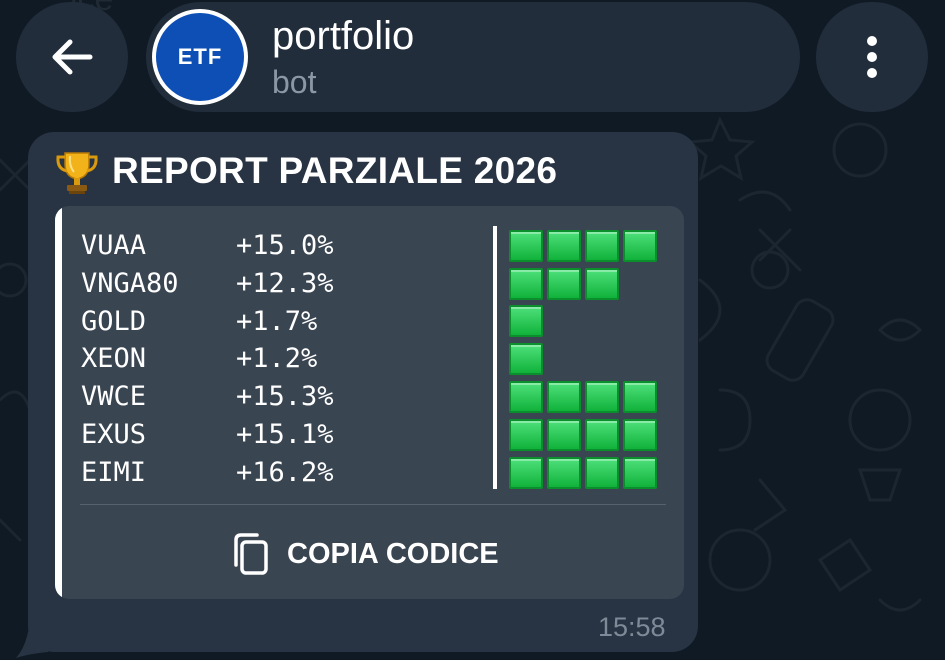  What do you see at coordinates (207, 322) in the screenshot?
I see `portfolio-row: GOLD +1.7%` at bounding box center [207, 322].